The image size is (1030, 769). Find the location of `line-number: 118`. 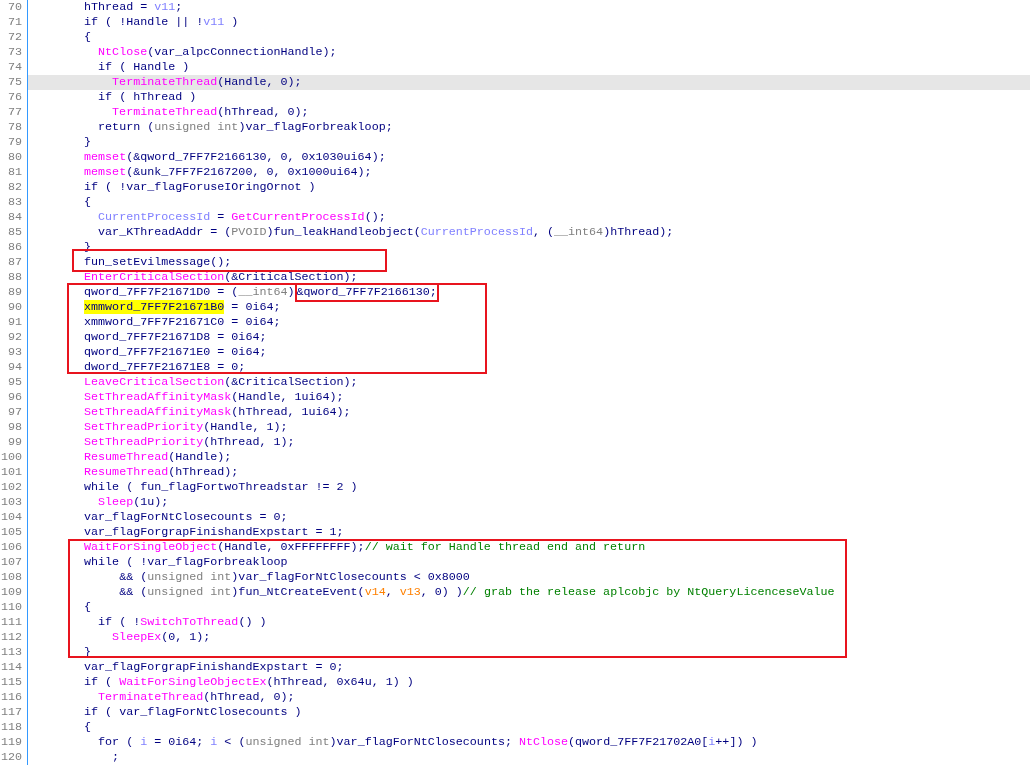

line-number: 118 is located at coordinates (14, 727).